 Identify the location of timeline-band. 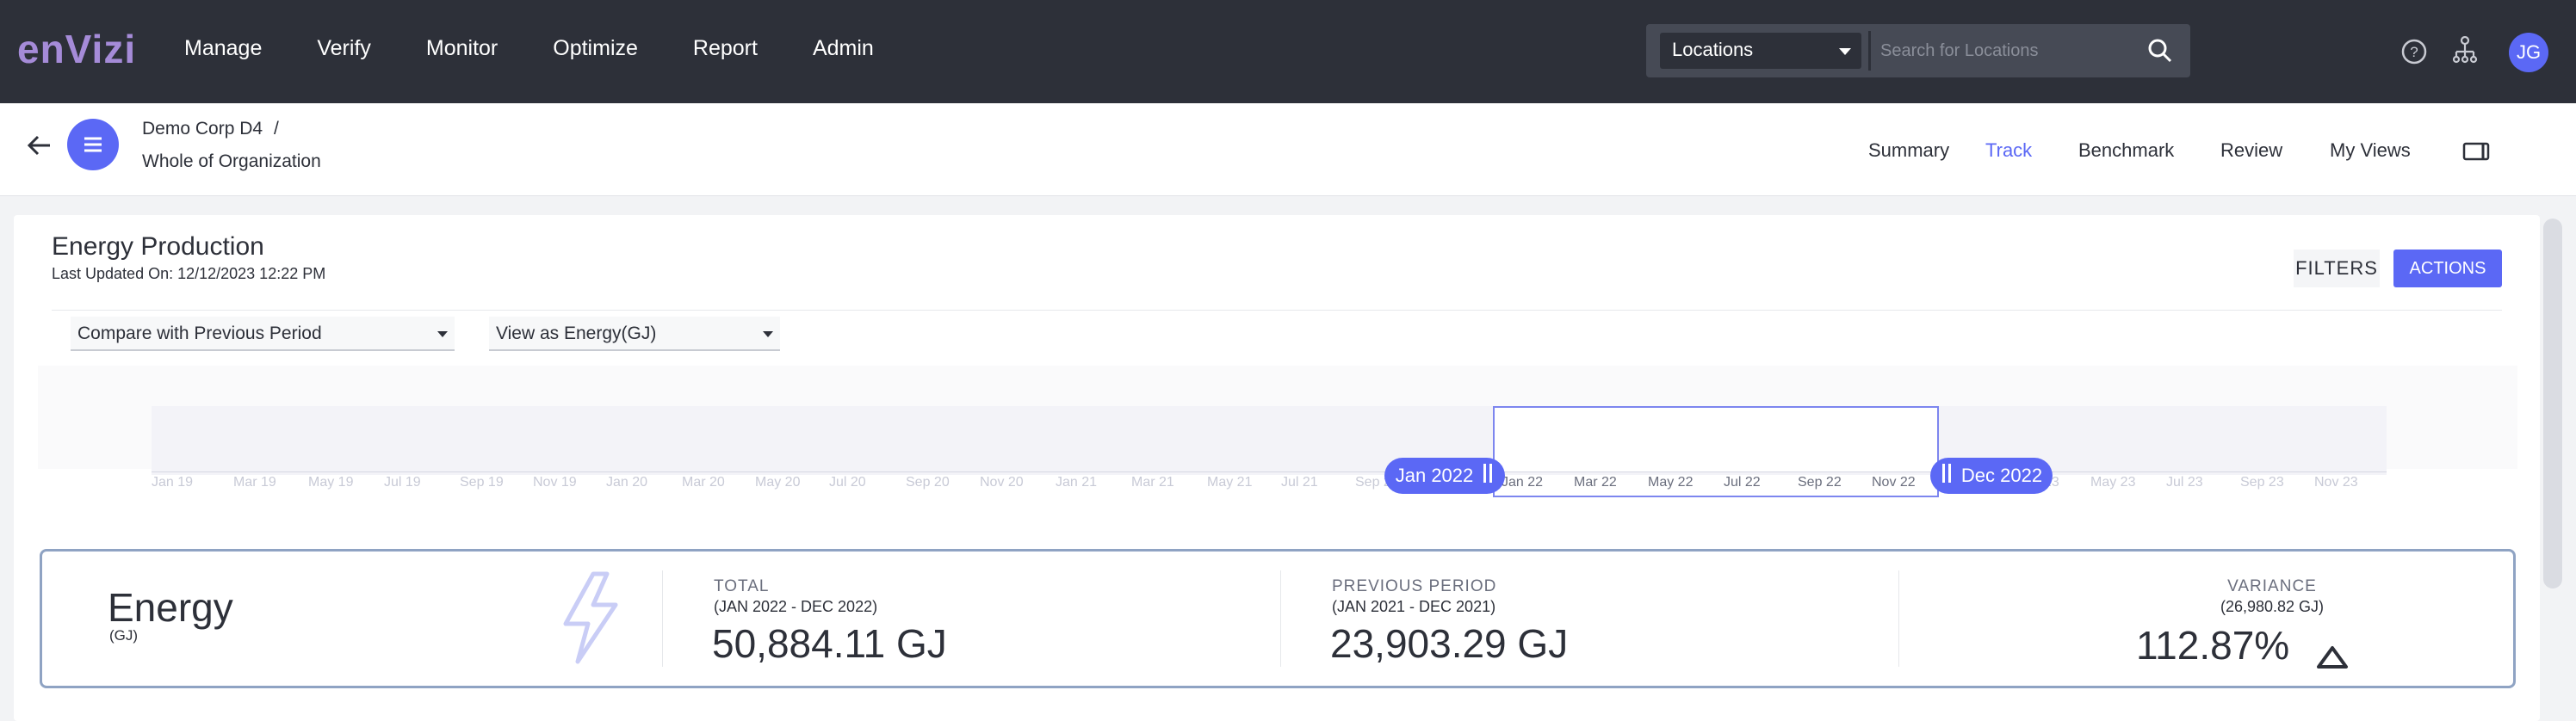
(1270, 440).